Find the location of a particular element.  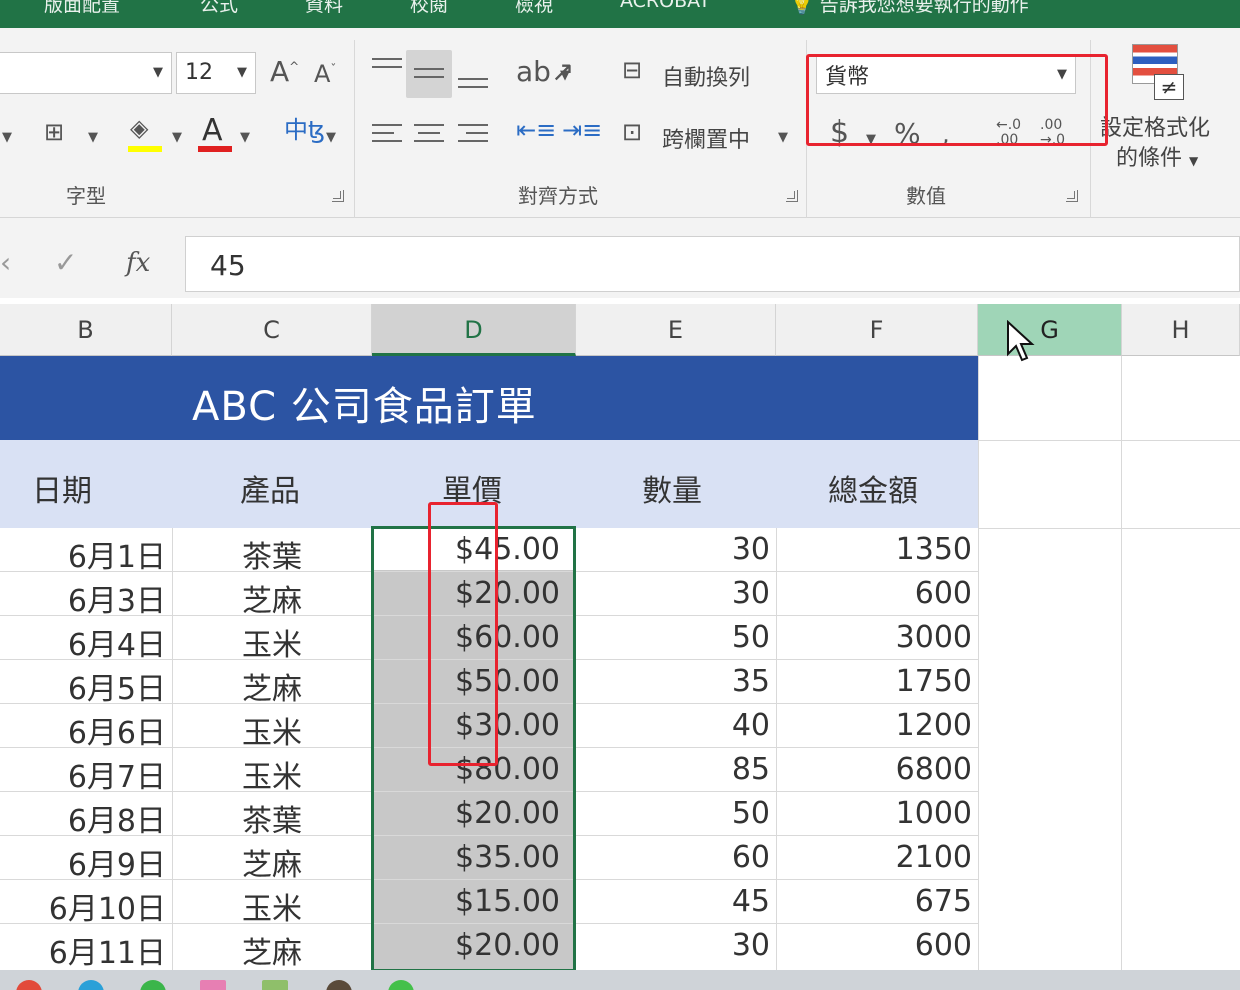

tab-formulas: 公式 is located at coordinates (219, 8).